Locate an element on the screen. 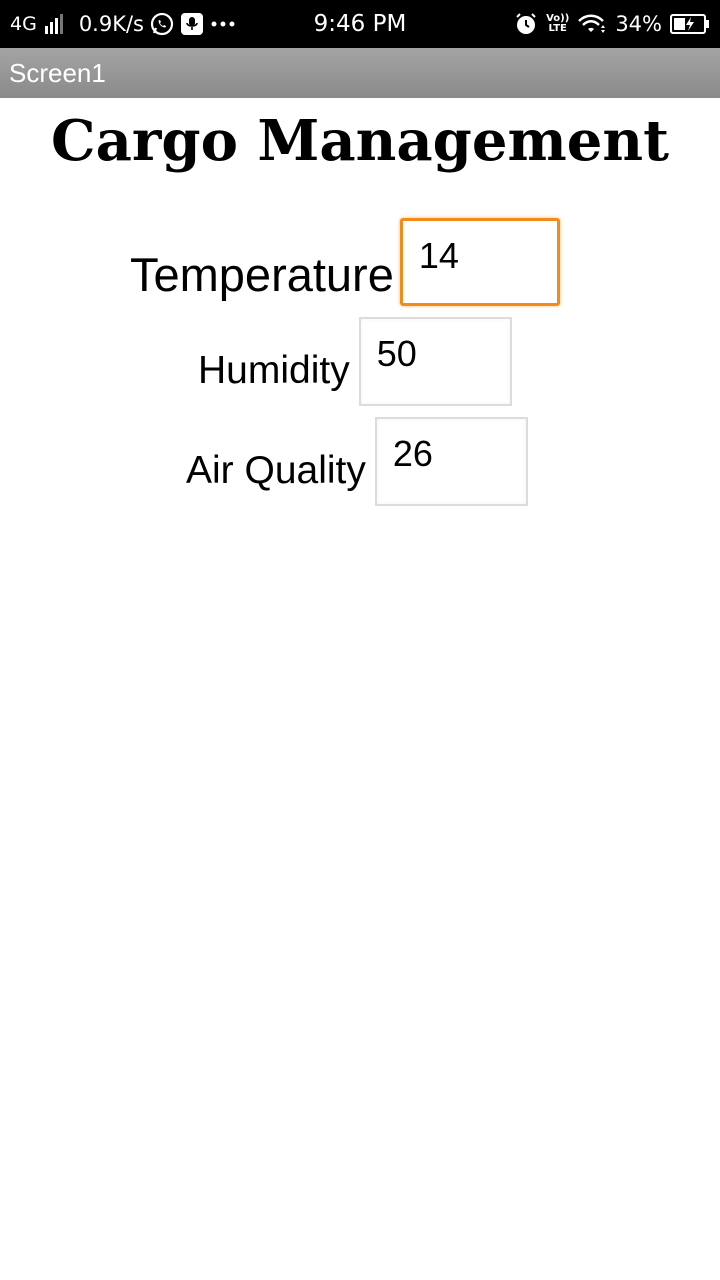 Image resolution: width=720 pixels, height=1280 pixels. volte-icon: Vo)) LTE is located at coordinates (558, 23).